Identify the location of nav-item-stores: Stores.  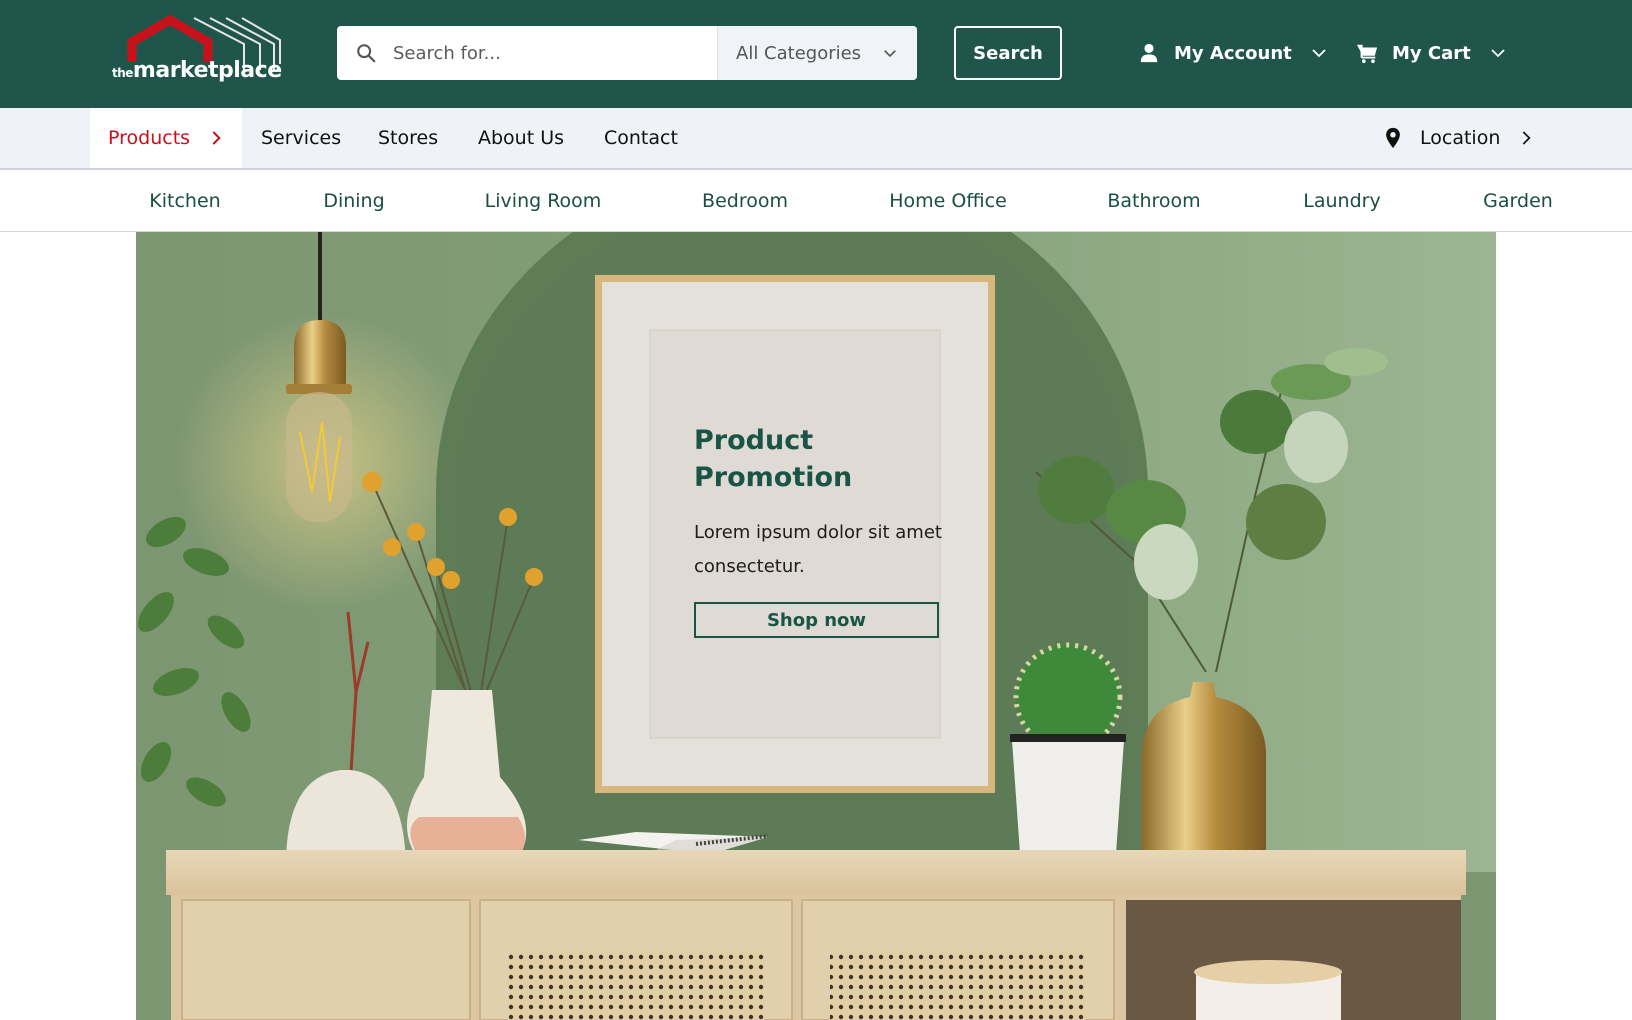
(408, 138).